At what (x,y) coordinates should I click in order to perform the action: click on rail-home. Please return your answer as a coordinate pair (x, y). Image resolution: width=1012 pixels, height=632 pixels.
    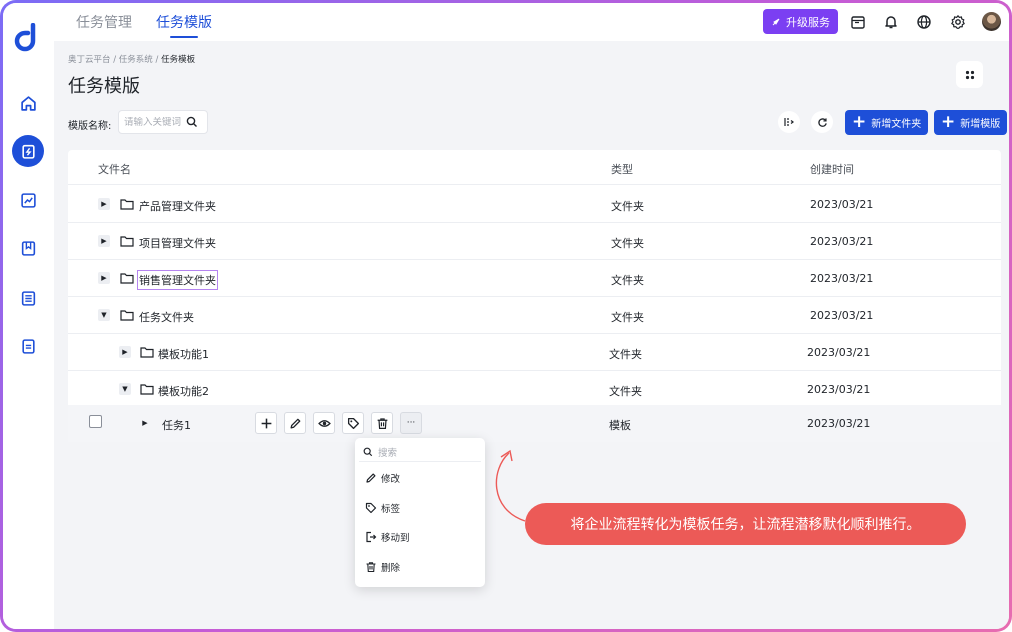
    Looking at the image, I should click on (28, 103).